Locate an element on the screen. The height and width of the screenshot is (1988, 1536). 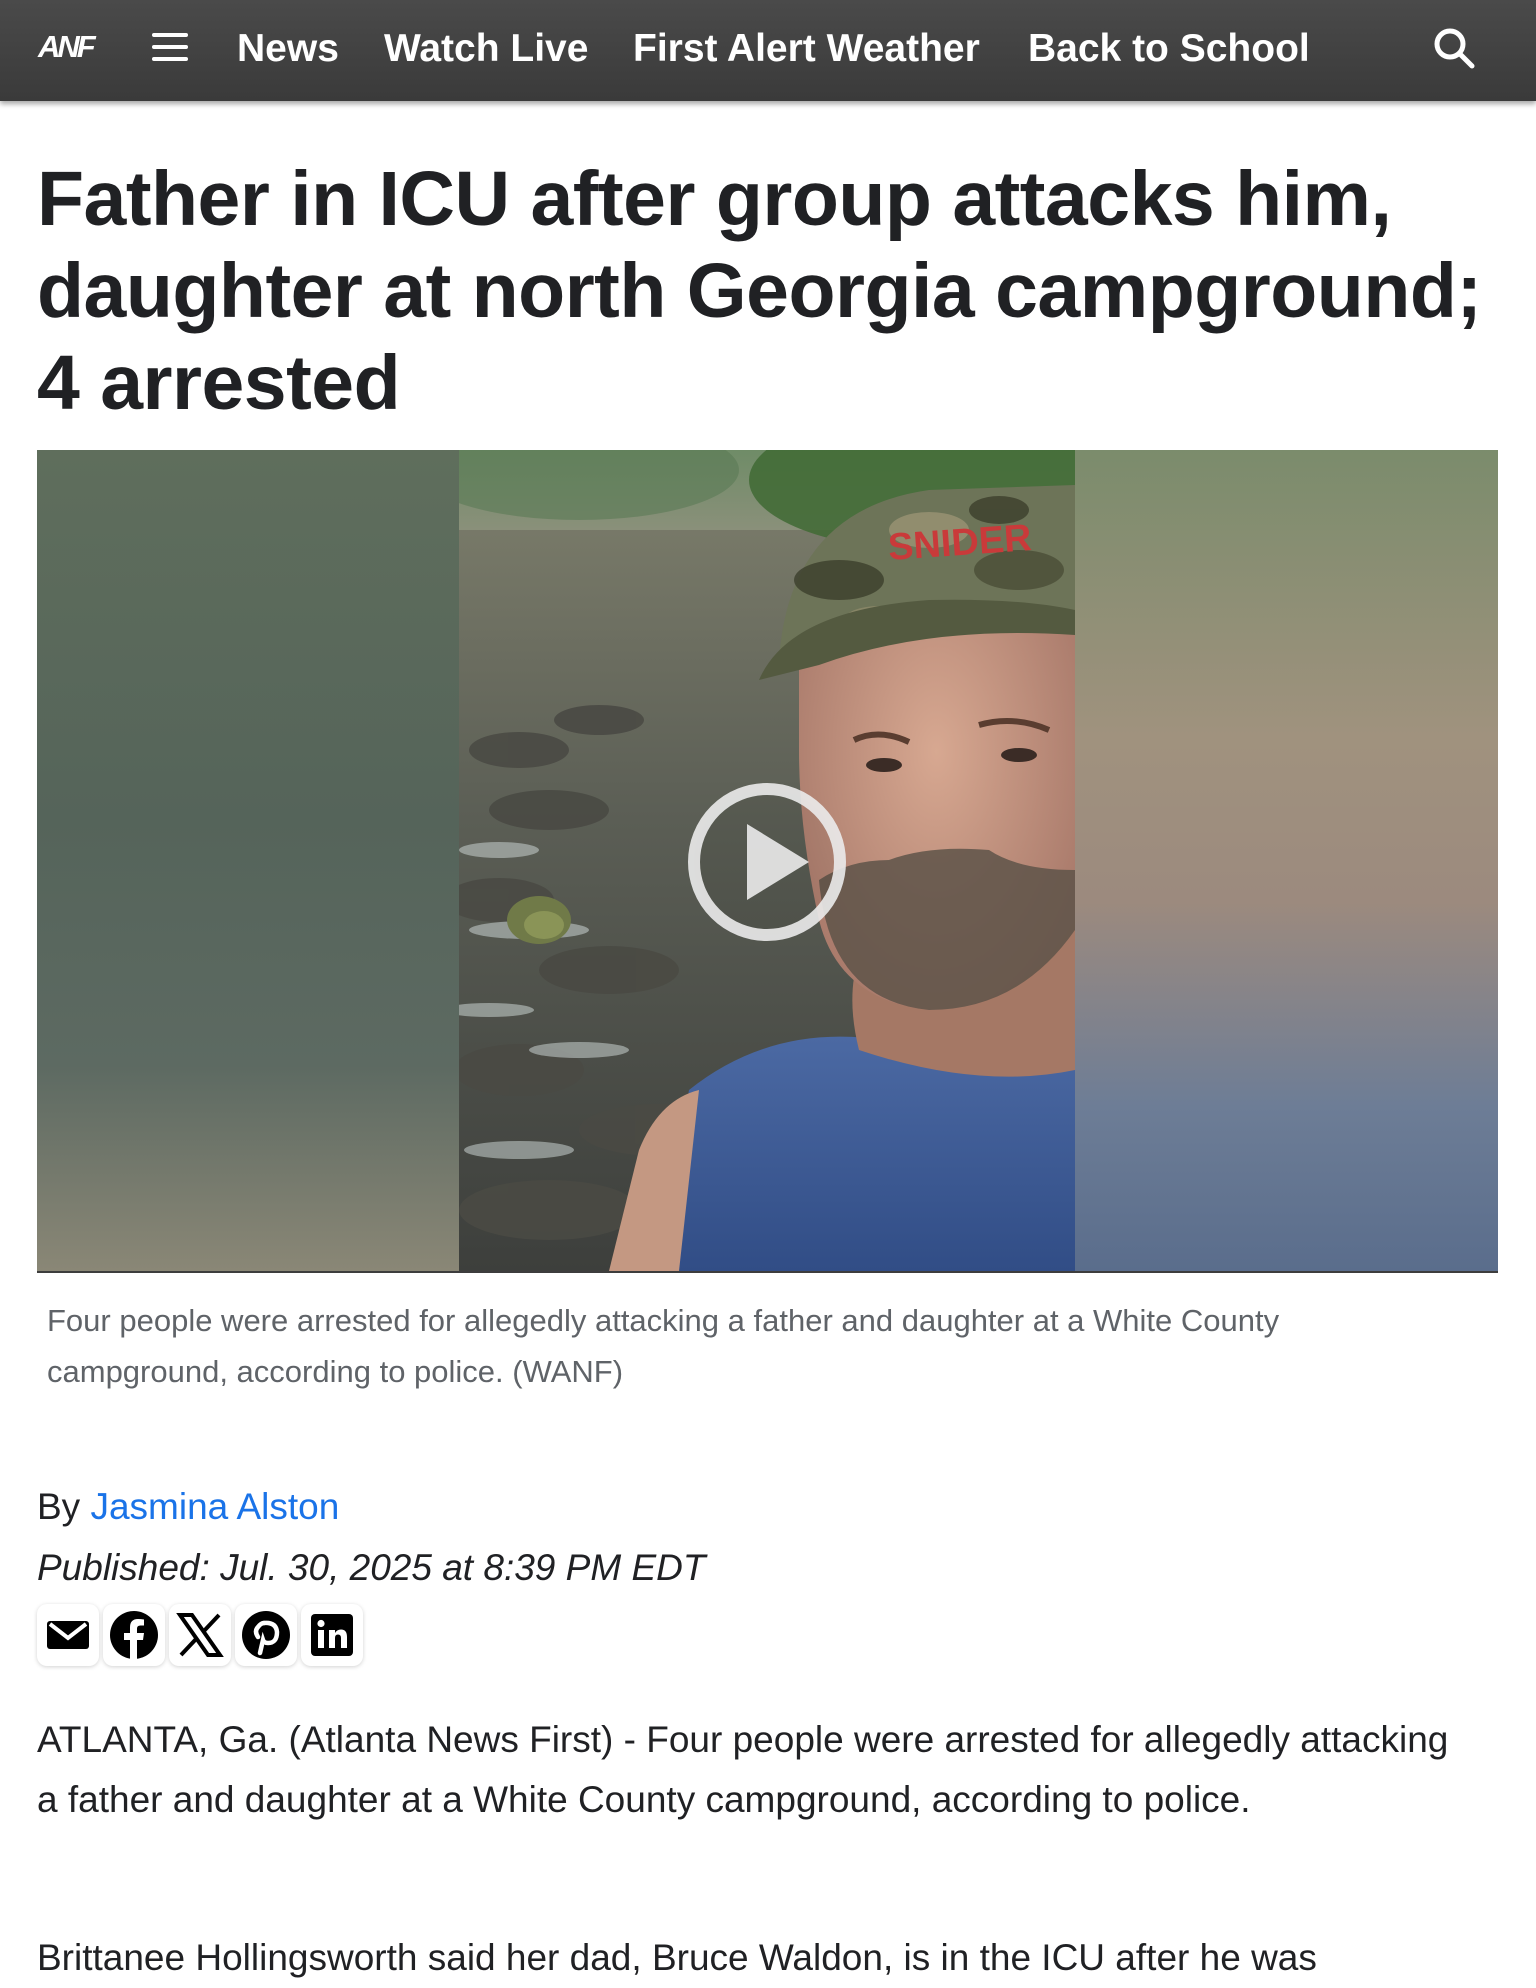
video-blur-backdrop-left is located at coordinates (248, 860).